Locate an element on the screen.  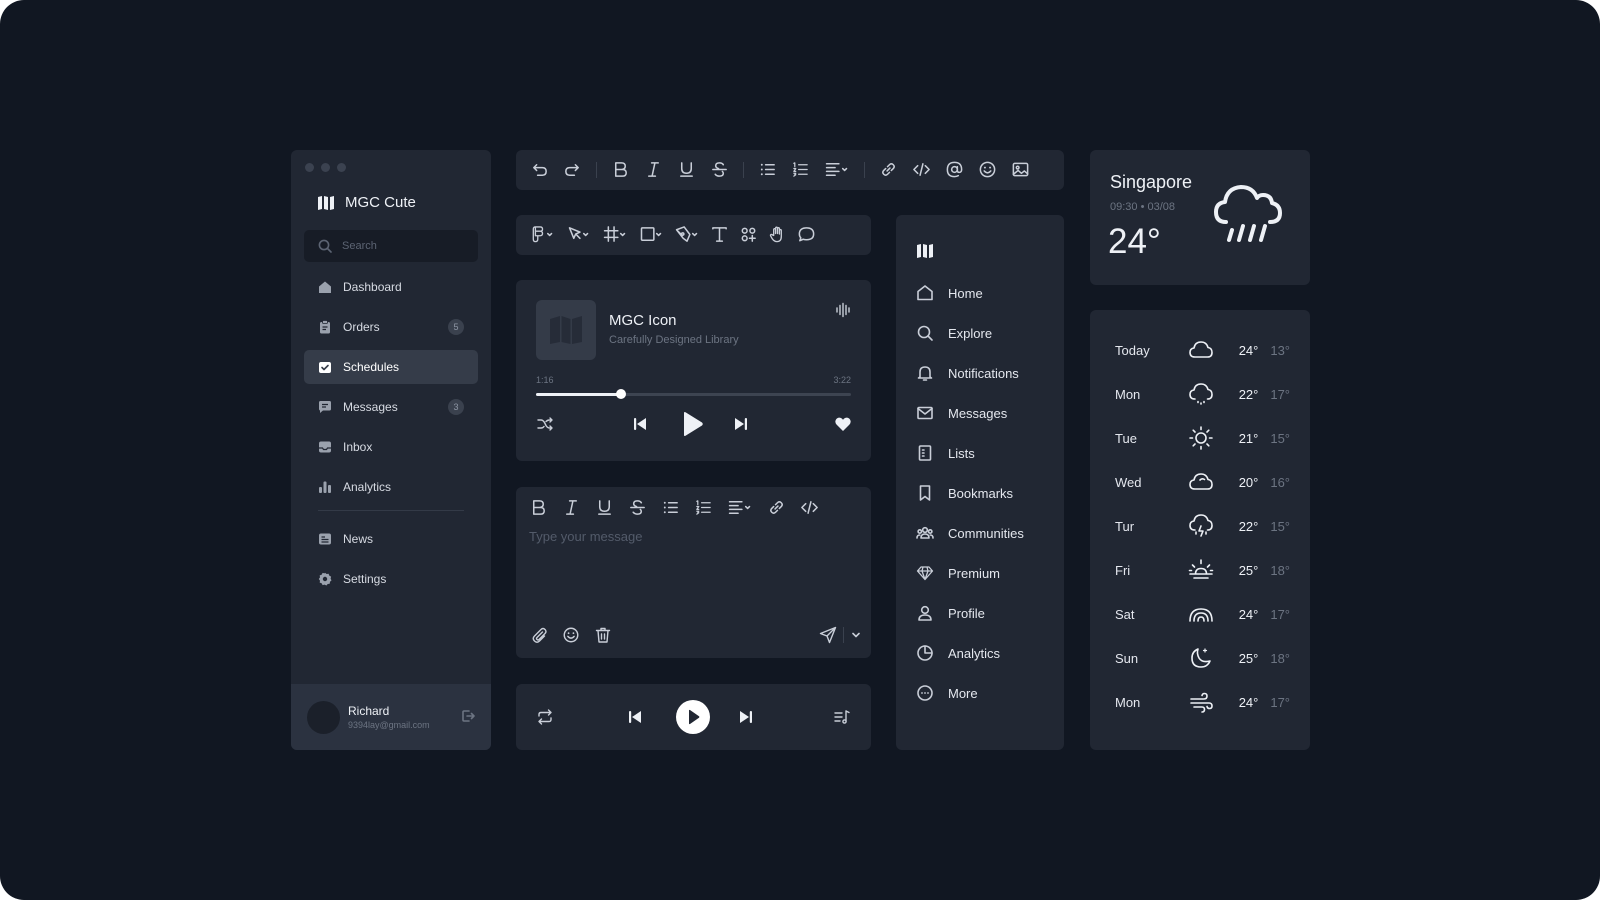
send-icon is located at coordinates (828, 635).